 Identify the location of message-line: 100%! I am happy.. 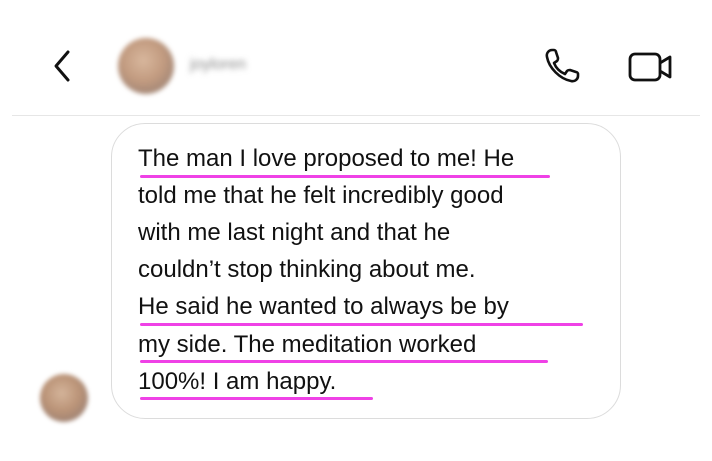
(237, 381).